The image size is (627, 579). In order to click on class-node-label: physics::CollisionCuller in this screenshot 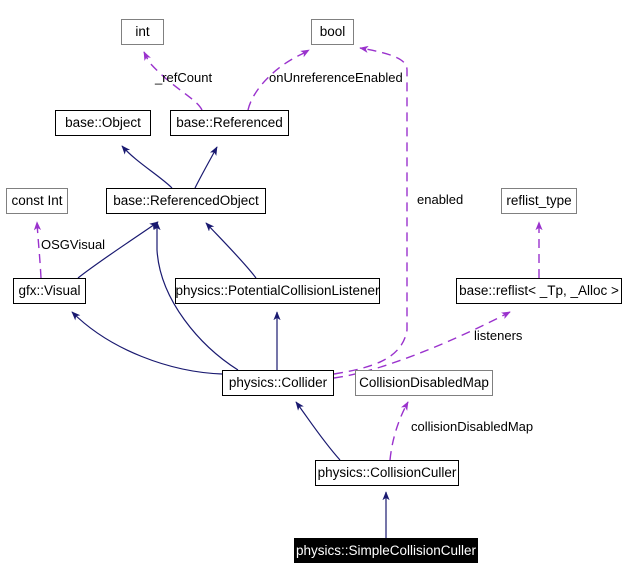, I will do `click(387, 473)`.